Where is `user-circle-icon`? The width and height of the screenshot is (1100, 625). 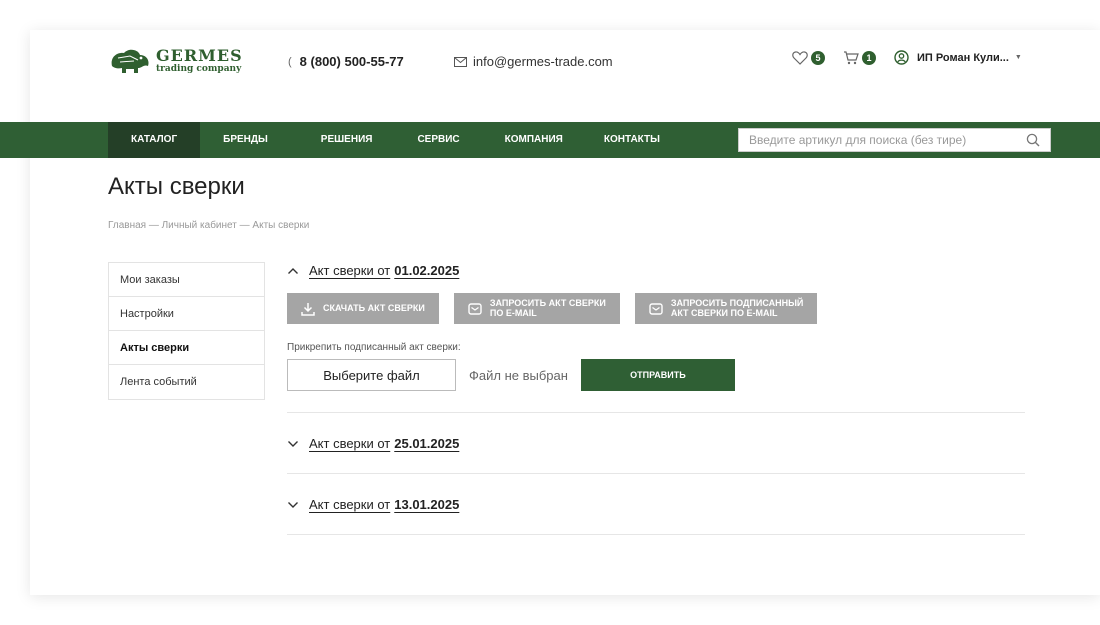
user-circle-icon is located at coordinates (901, 57).